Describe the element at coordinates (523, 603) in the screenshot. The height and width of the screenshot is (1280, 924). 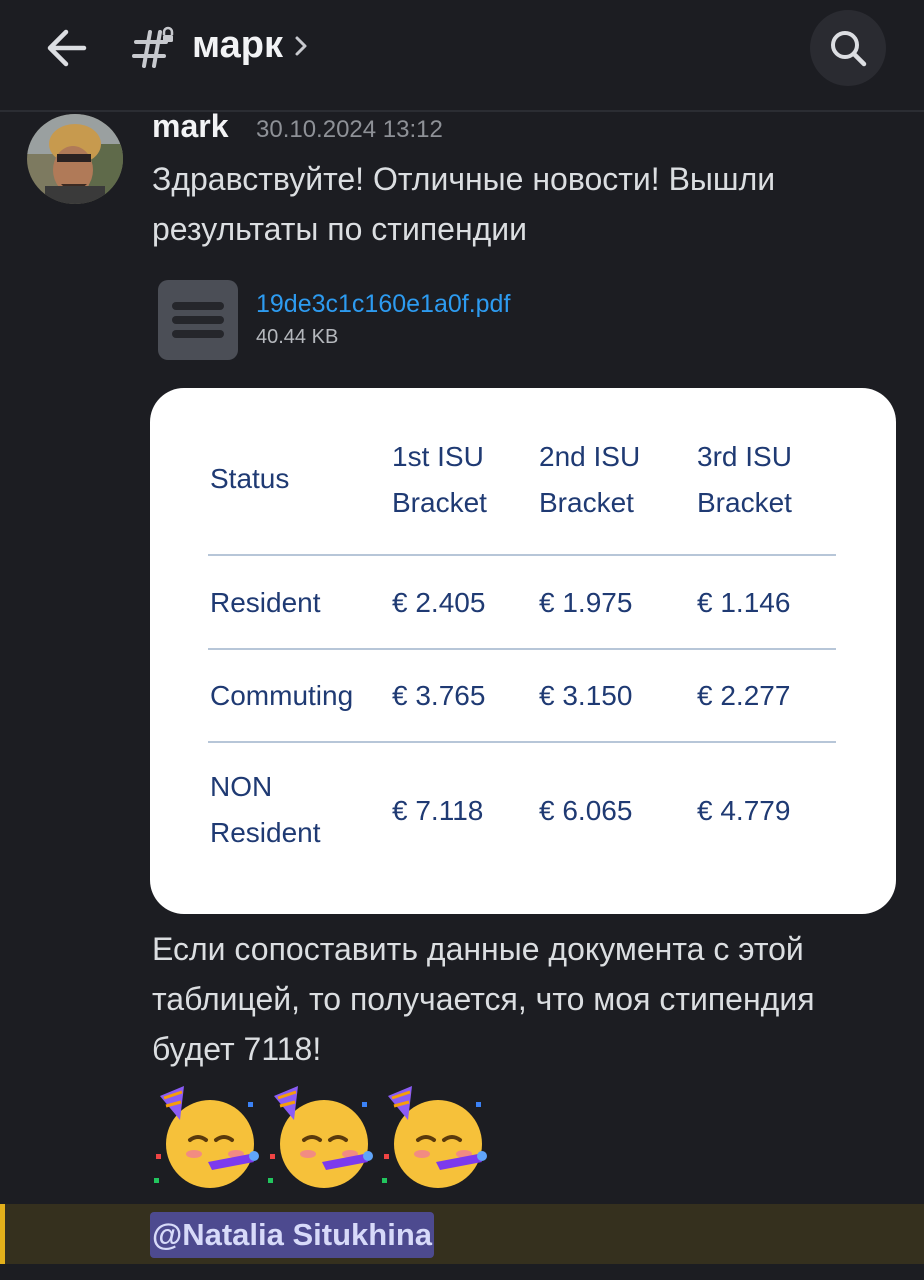
I see `table-row: Resident € 2.405 € 1.975 € 1.146` at that location.